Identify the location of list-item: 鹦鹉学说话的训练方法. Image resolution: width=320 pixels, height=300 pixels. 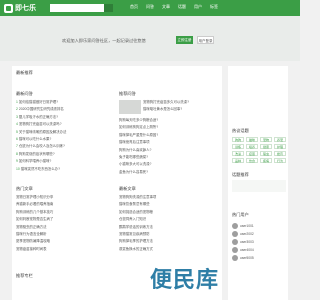
(168, 227).